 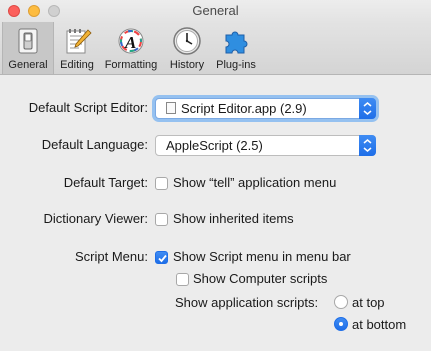 I want to click on show-tell-menu-checkbox, so click(x=161, y=183).